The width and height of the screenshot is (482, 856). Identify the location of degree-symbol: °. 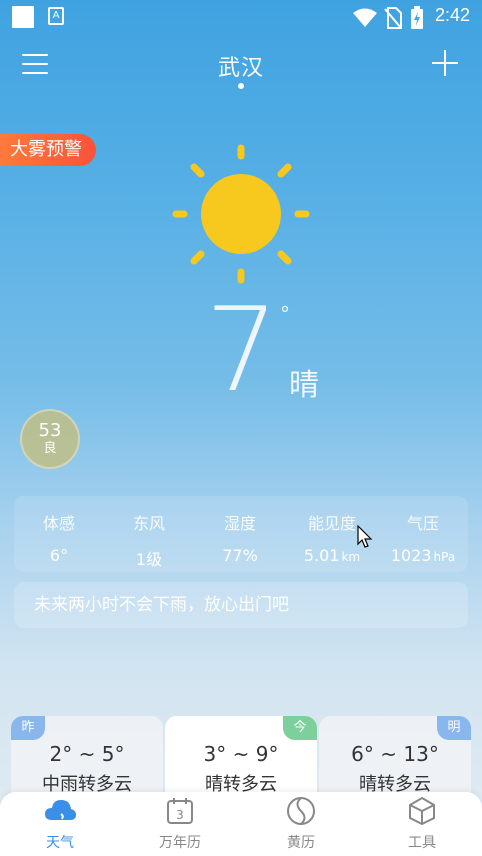
(285, 314).